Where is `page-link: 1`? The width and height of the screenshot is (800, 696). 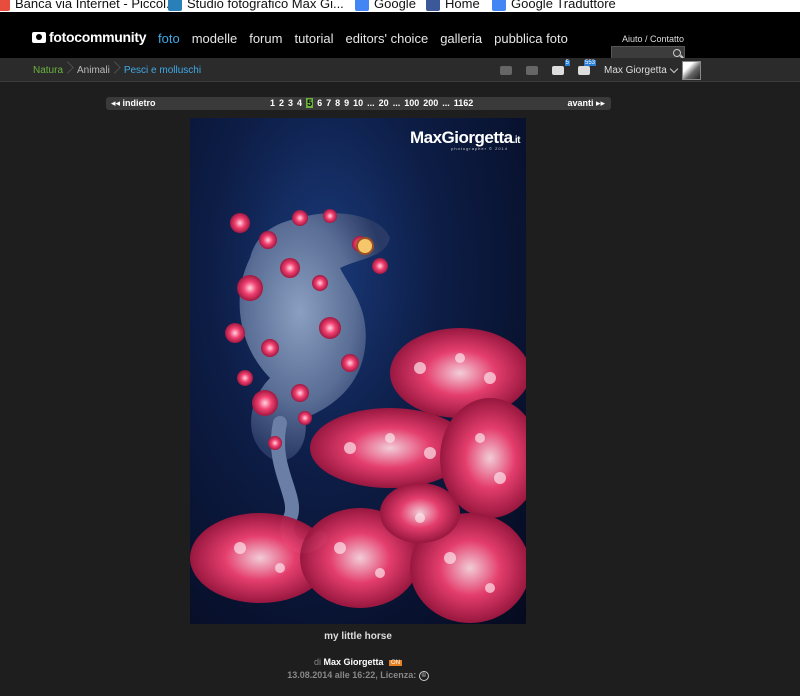 page-link: 1 is located at coordinates (272, 103).